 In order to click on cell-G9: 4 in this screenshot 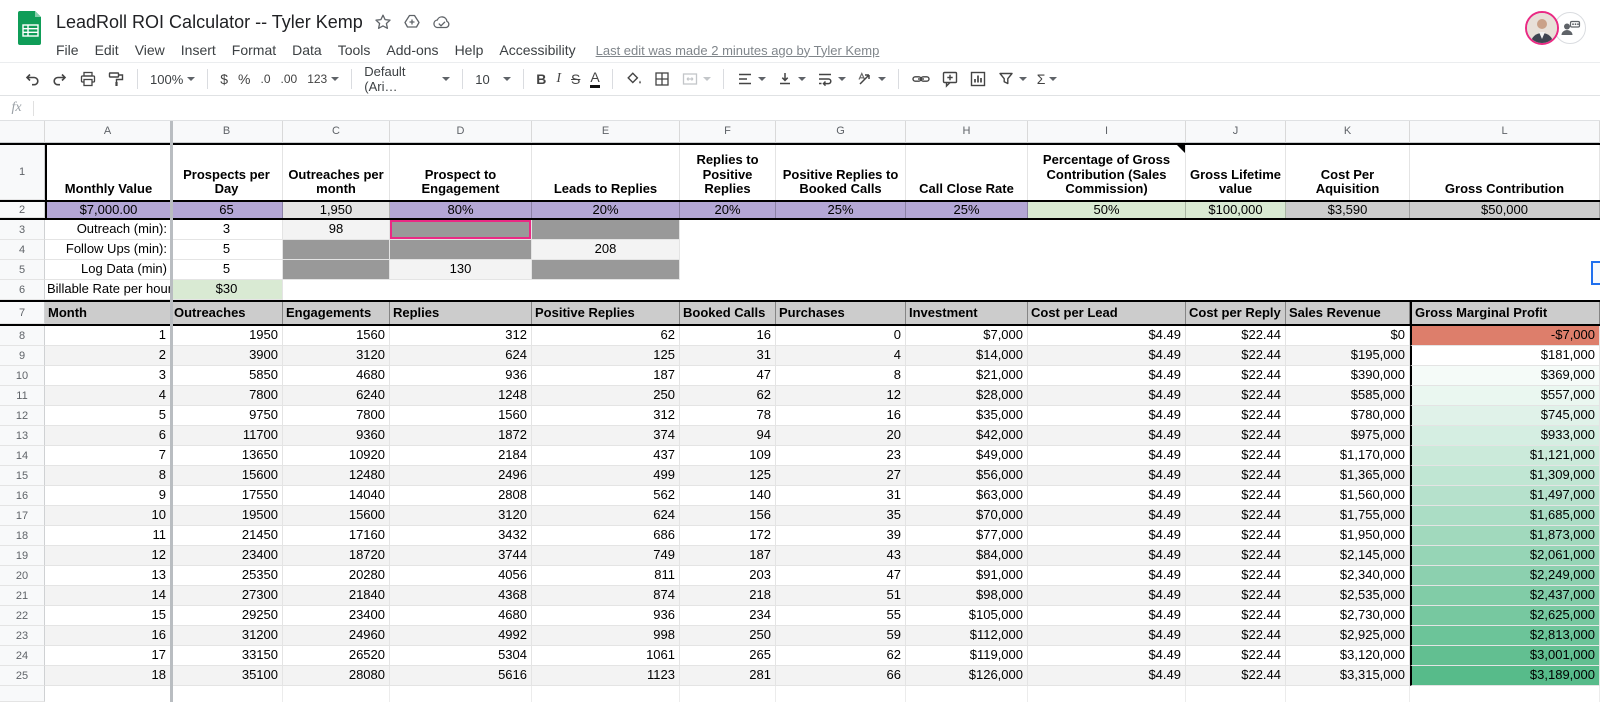, I will do `click(841, 356)`.